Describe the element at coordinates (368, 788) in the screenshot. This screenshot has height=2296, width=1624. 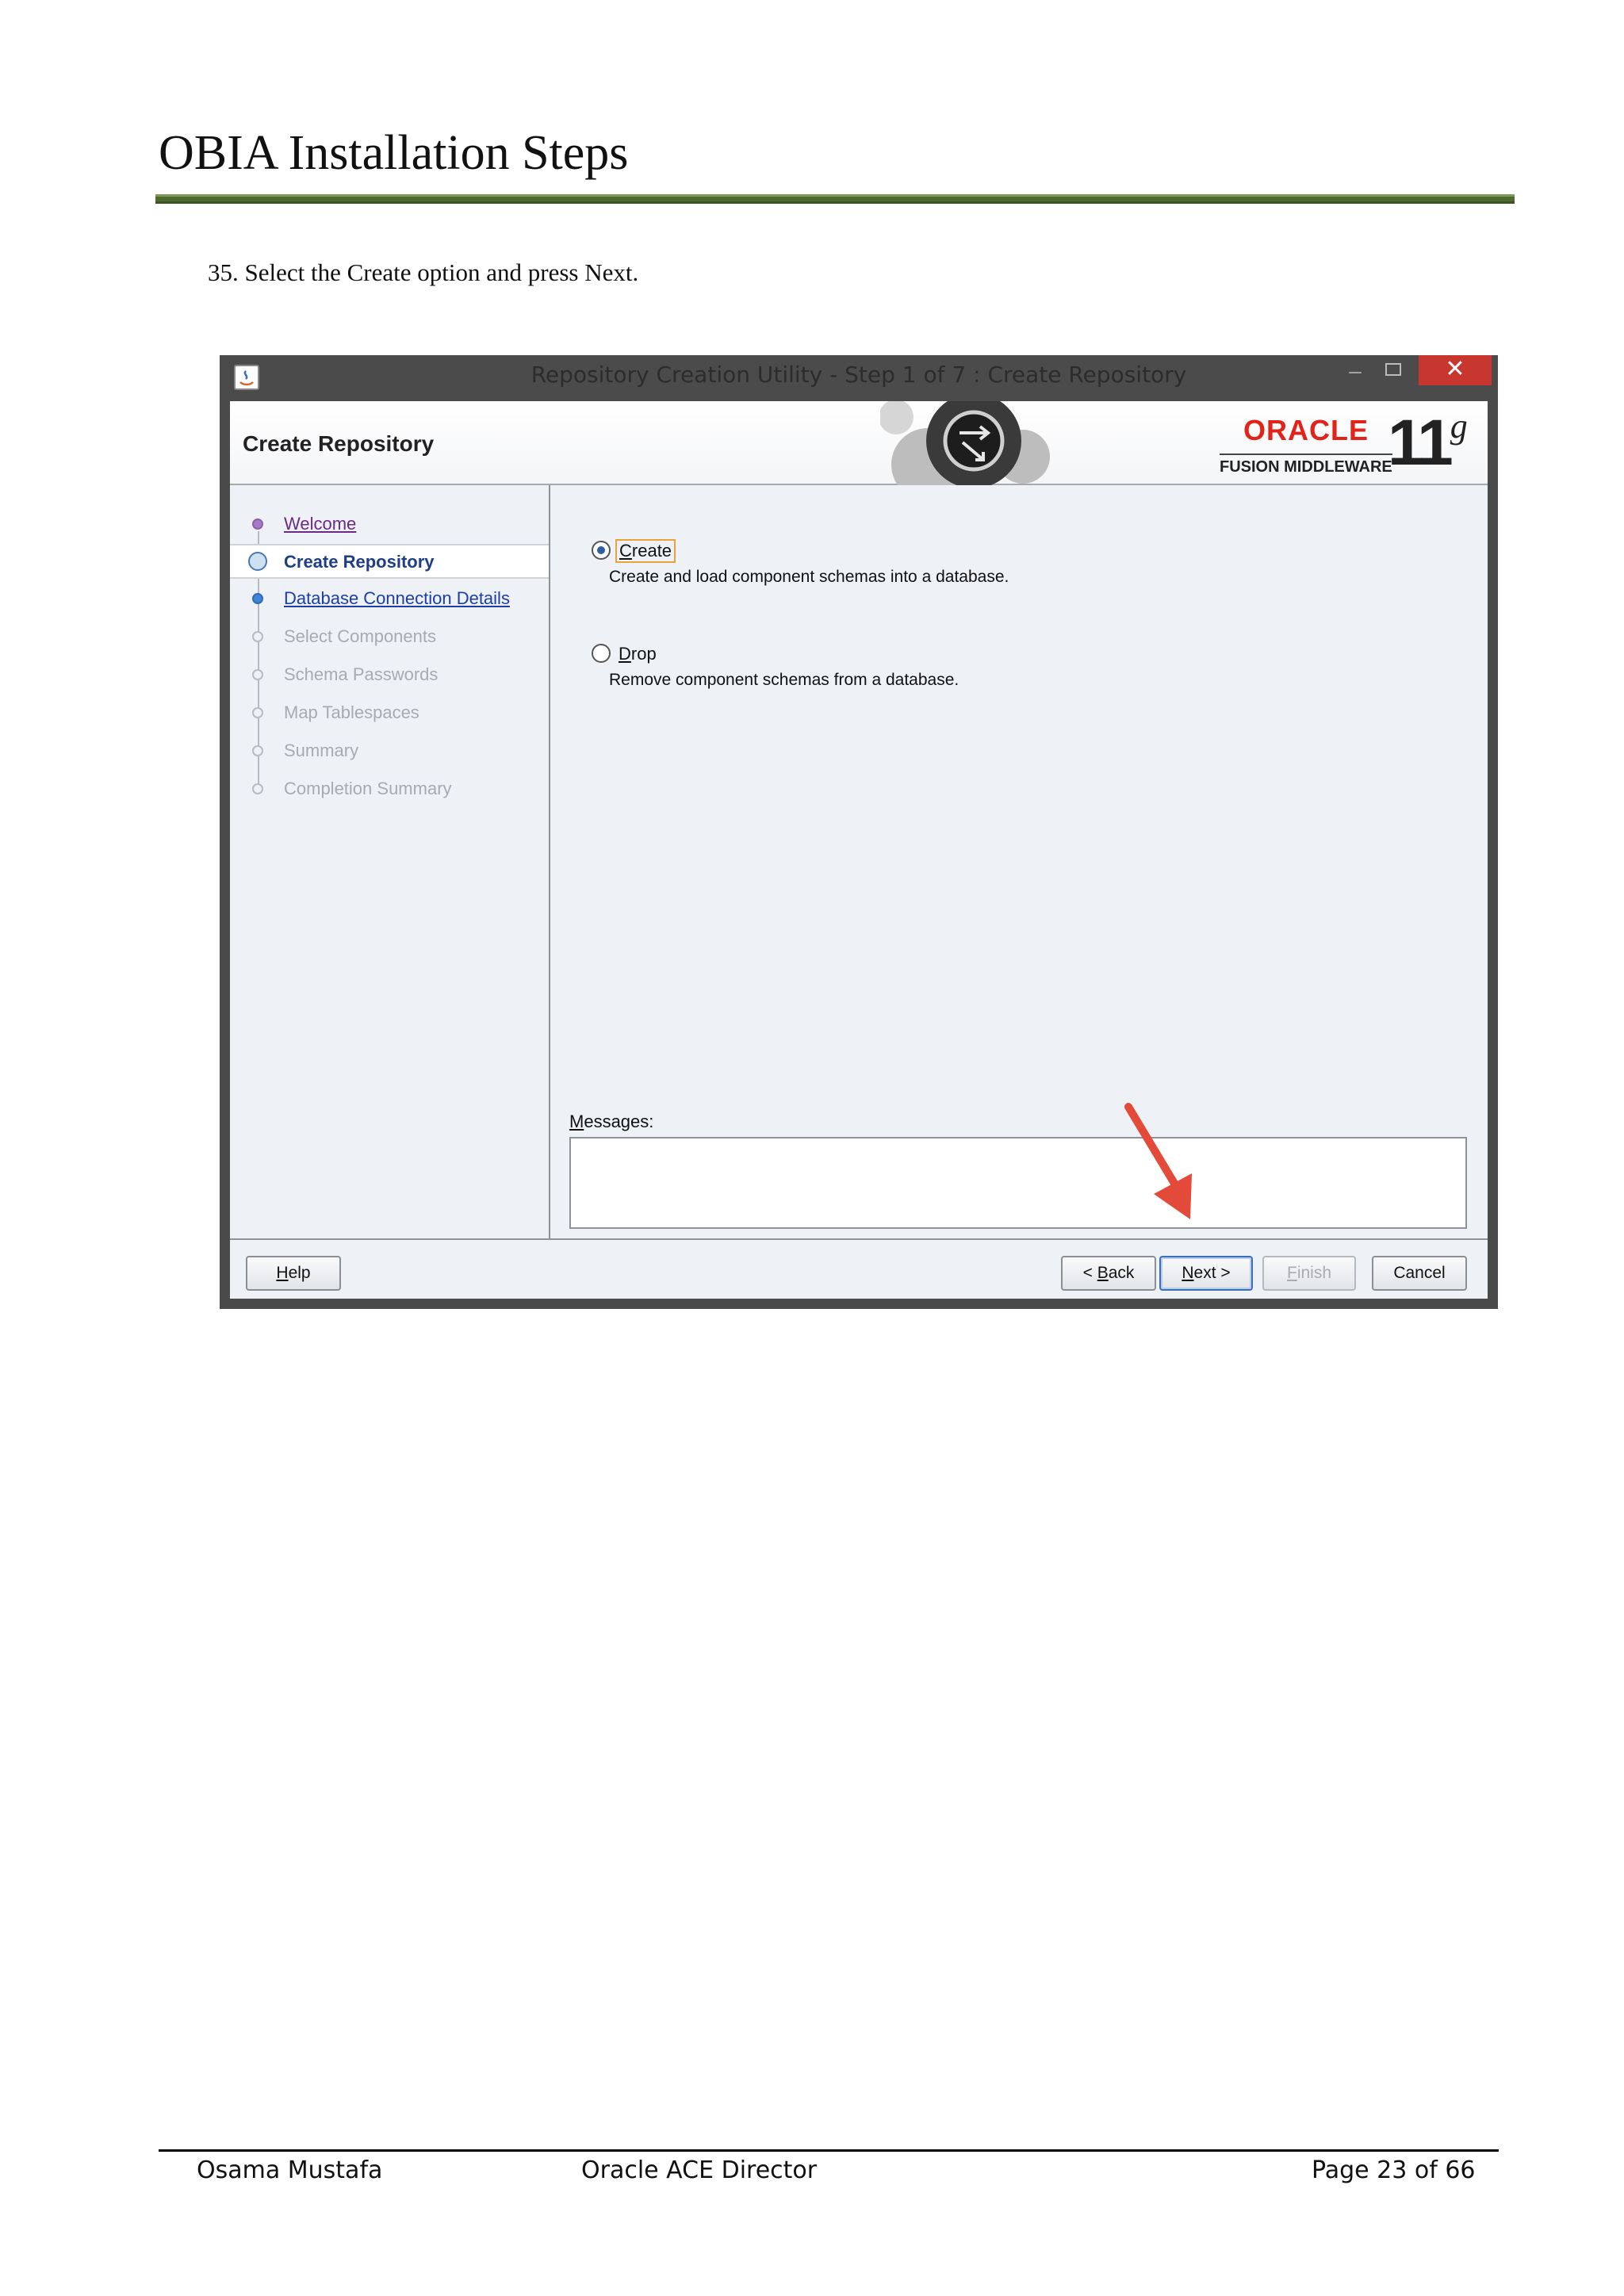
I see `nav-step-label: Completion Summary` at that location.